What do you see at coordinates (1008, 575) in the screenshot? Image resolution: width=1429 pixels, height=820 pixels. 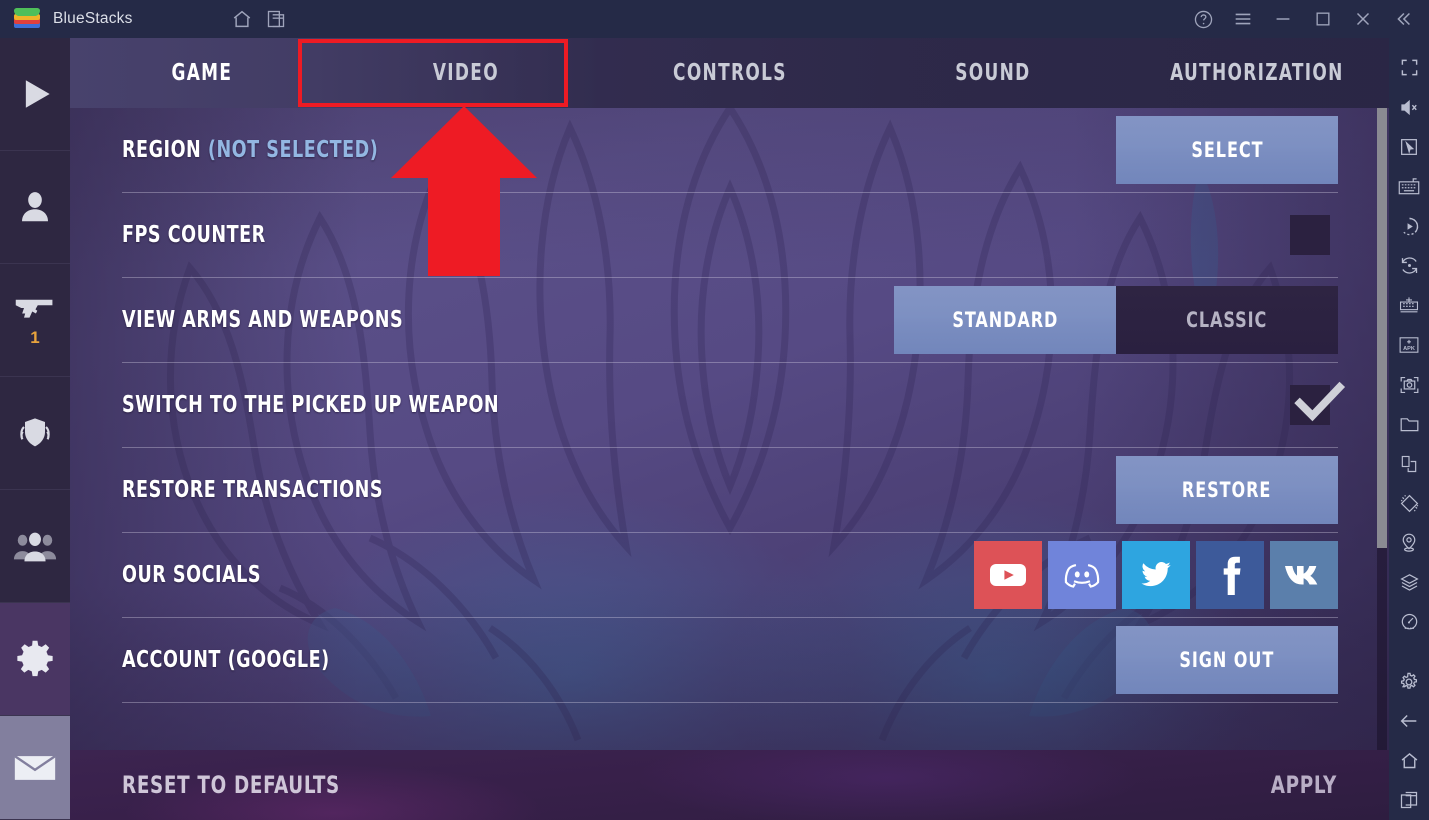 I see `youtube-icon` at bounding box center [1008, 575].